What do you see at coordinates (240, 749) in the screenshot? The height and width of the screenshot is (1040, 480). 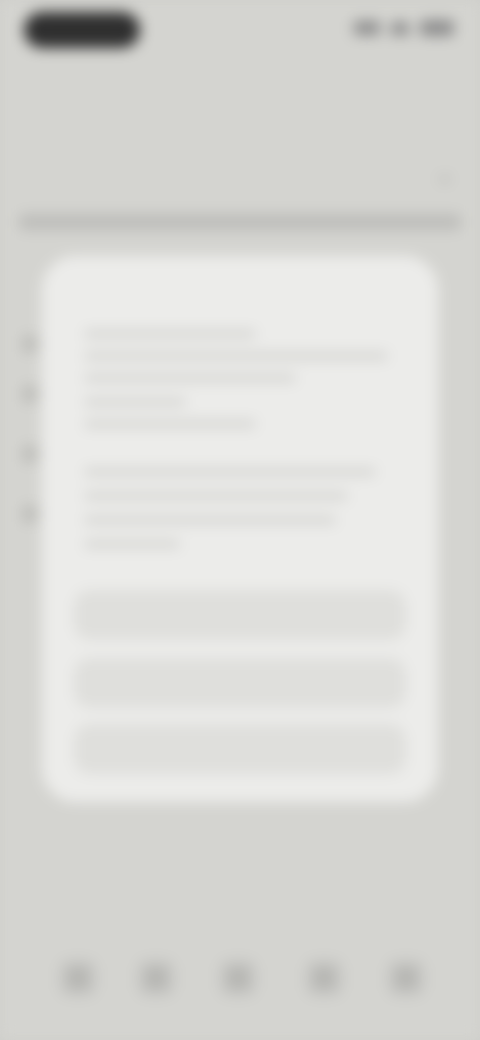 I see `modal-tertiary-button` at bounding box center [240, 749].